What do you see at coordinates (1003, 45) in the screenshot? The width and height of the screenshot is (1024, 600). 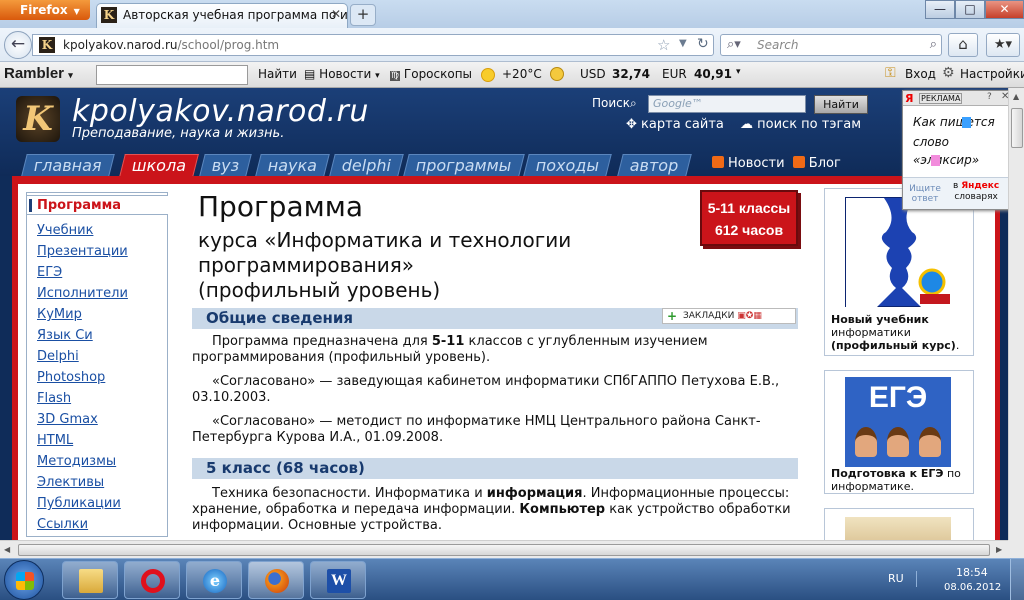 I see `bookmarks-menu-button: ★▾` at bounding box center [1003, 45].